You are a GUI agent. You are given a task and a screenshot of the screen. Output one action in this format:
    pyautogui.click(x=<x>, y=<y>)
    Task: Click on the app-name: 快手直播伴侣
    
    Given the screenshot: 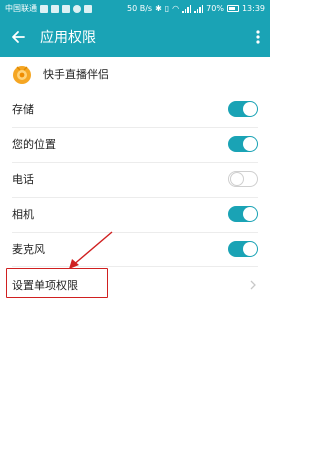 What is the action you would take?
    pyautogui.click(x=76, y=74)
    